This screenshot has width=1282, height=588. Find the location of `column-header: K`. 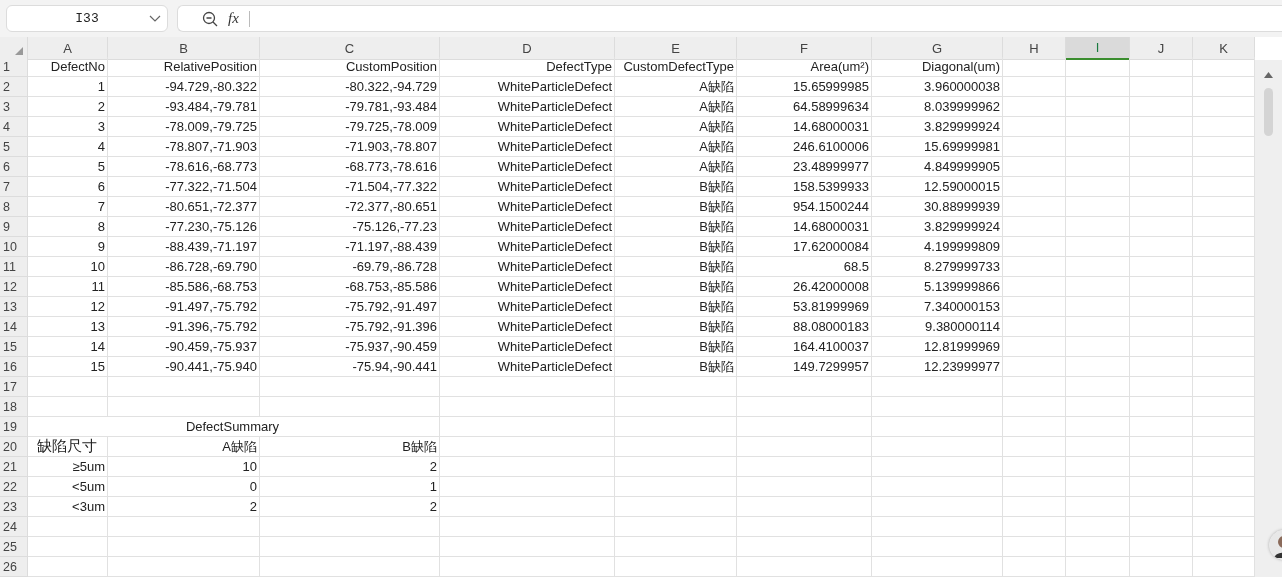

column-header: K is located at coordinates (1224, 48).